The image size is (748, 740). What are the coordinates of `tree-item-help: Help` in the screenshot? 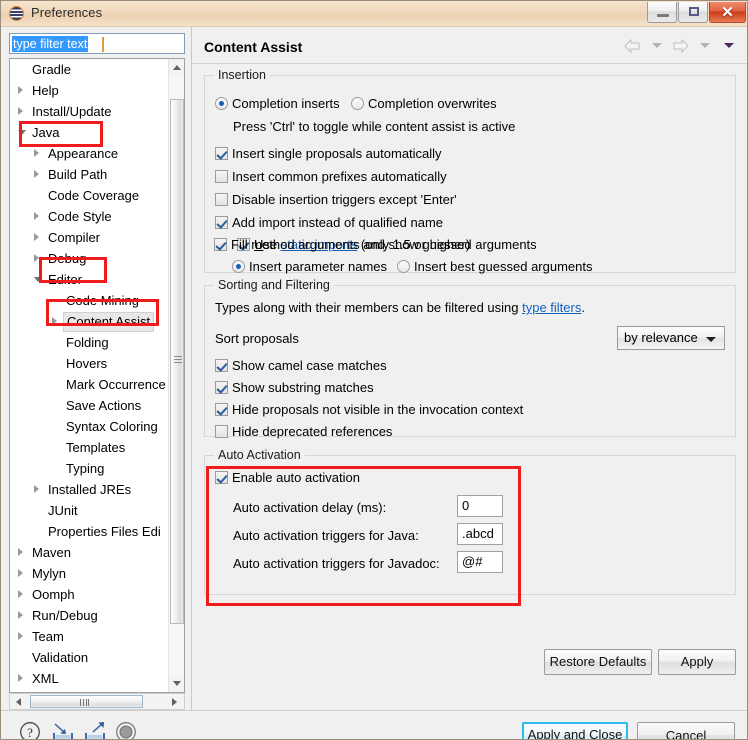 It's located at (90, 90).